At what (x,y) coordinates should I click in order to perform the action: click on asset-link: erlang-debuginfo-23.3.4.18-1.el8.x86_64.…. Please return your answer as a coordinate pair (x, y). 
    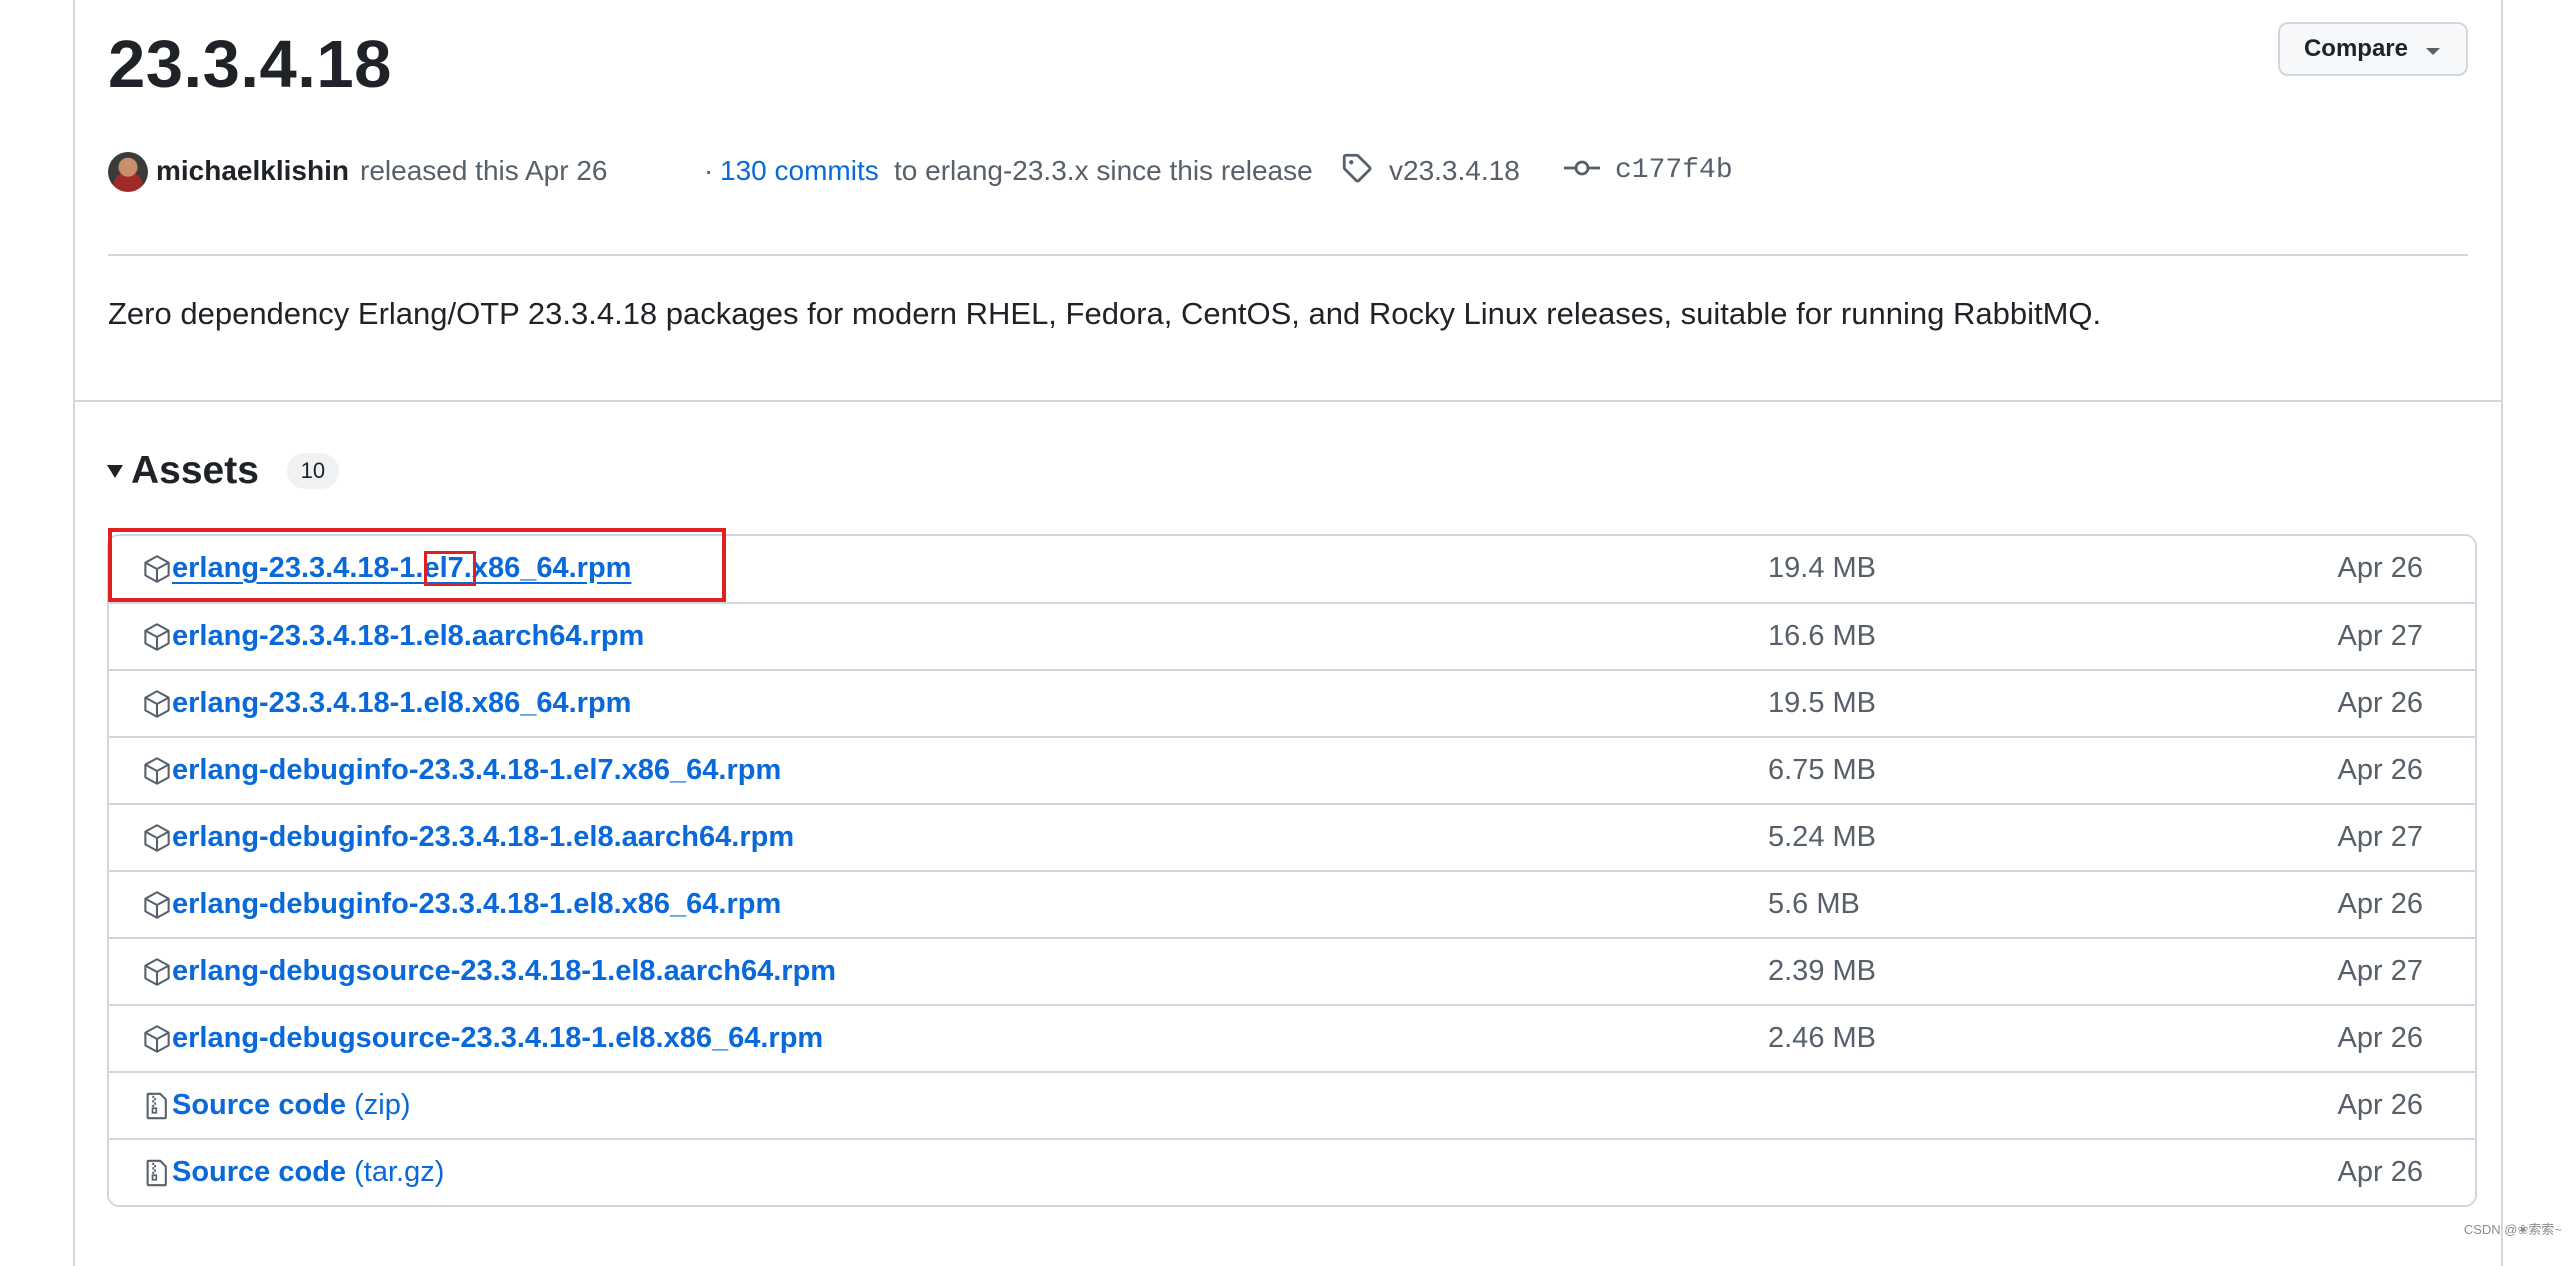
    Looking at the image, I should click on (476, 904).